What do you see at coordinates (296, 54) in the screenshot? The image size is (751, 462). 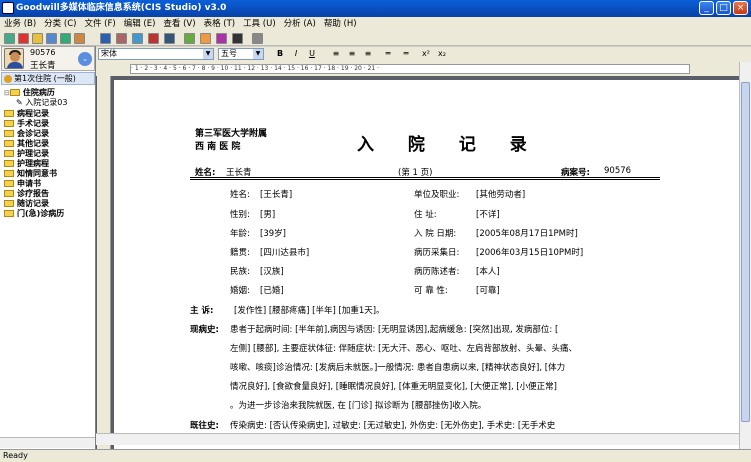 I see `italic-button: I` at bounding box center [296, 54].